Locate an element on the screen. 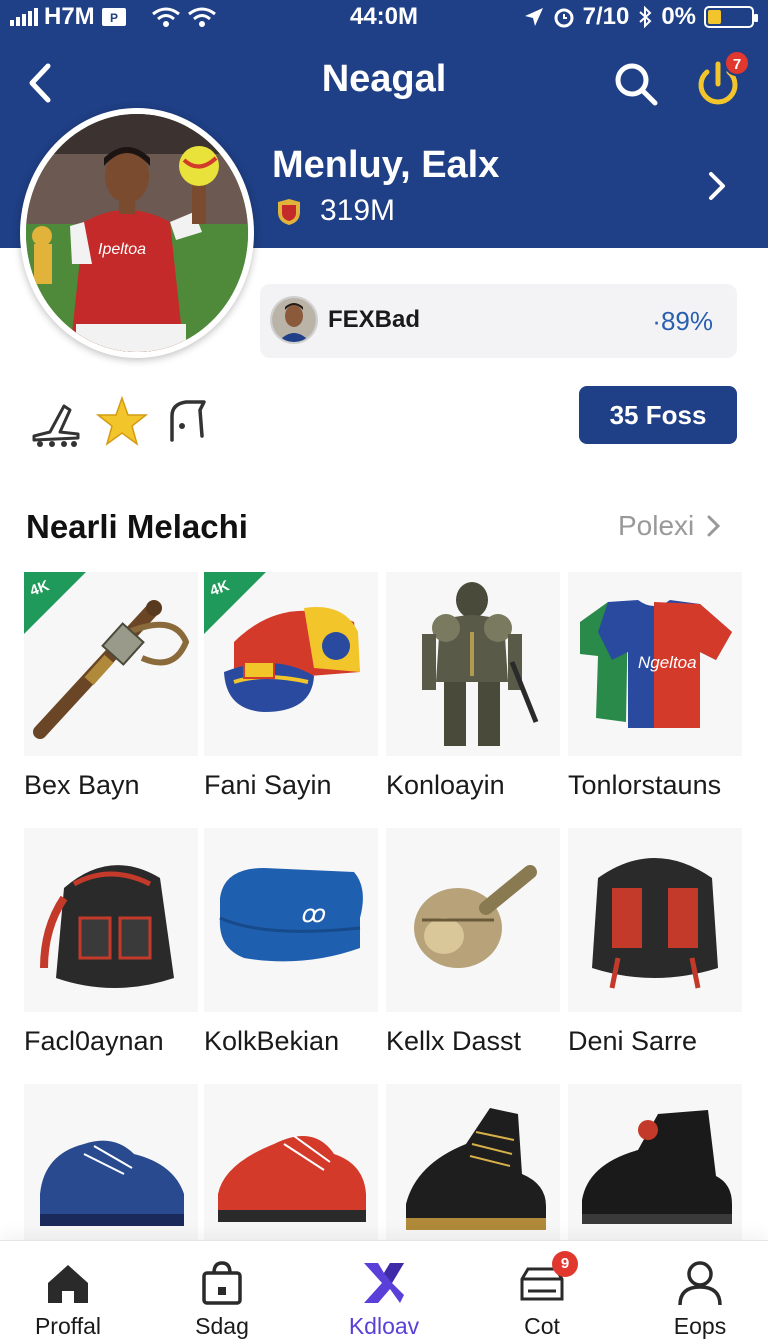 Image resolution: width=768 pixels, height=1344 pixels. stat-avatar is located at coordinates (294, 320).